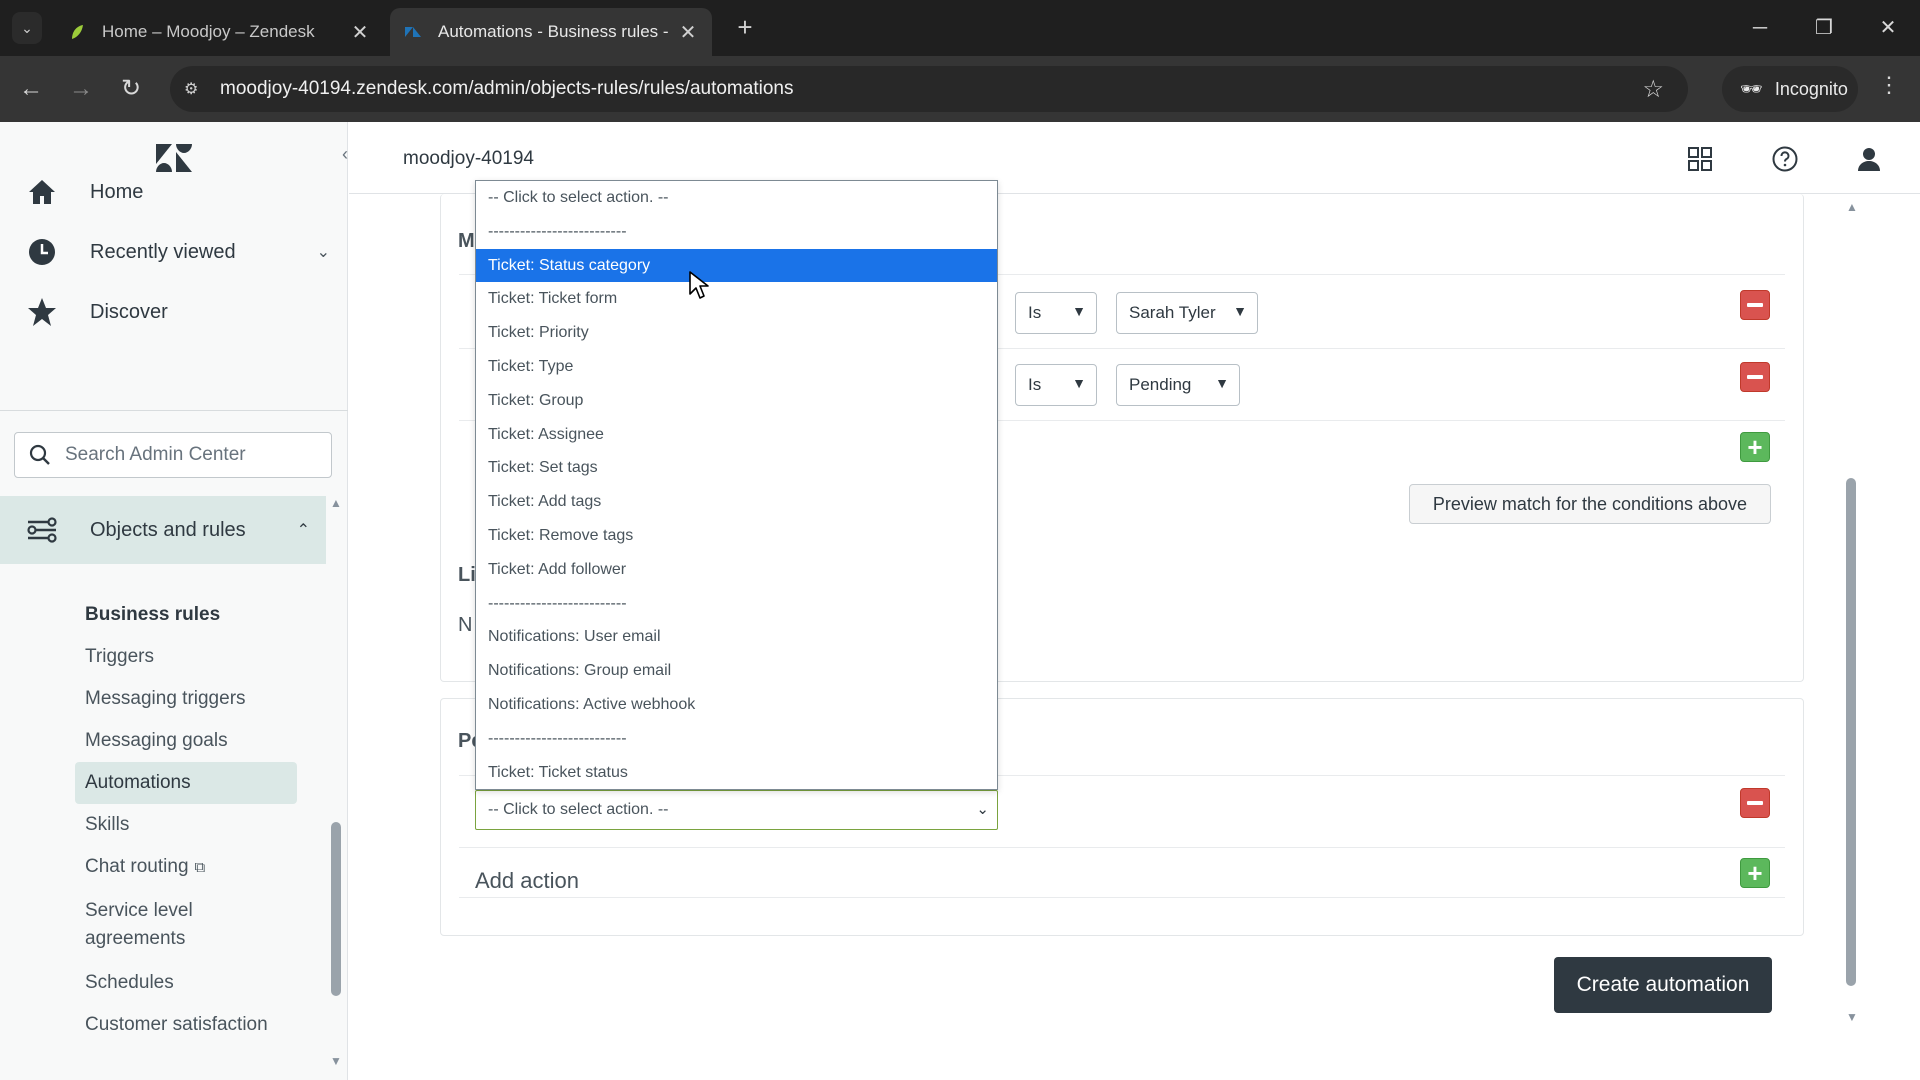 This screenshot has height=1080, width=1920. I want to click on condition-value-select: Pending ▼, so click(1178, 385).